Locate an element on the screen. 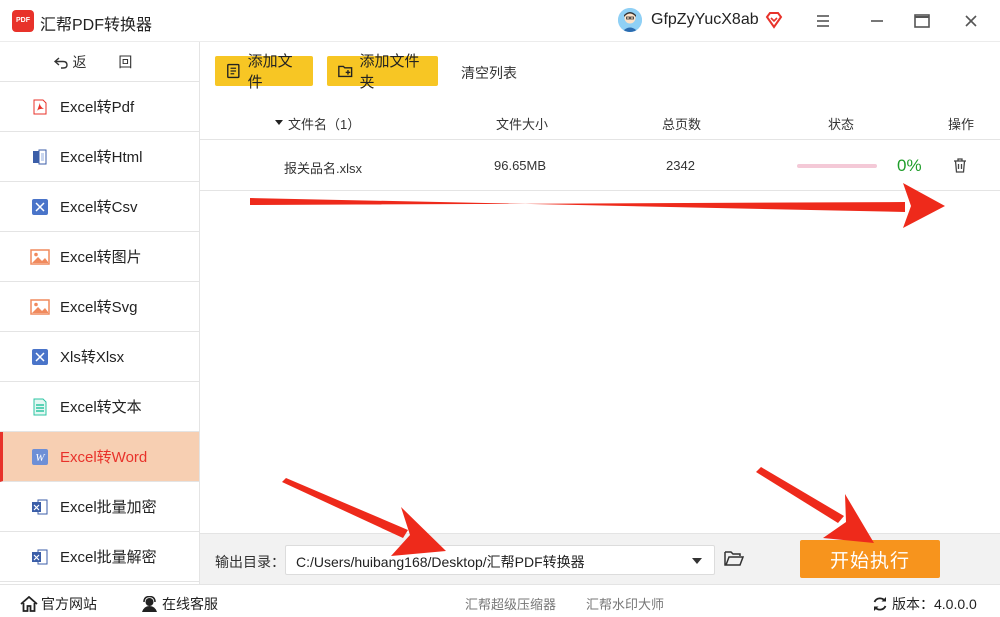  output-dir-label: 输出目录： is located at coordinates (250, 562).